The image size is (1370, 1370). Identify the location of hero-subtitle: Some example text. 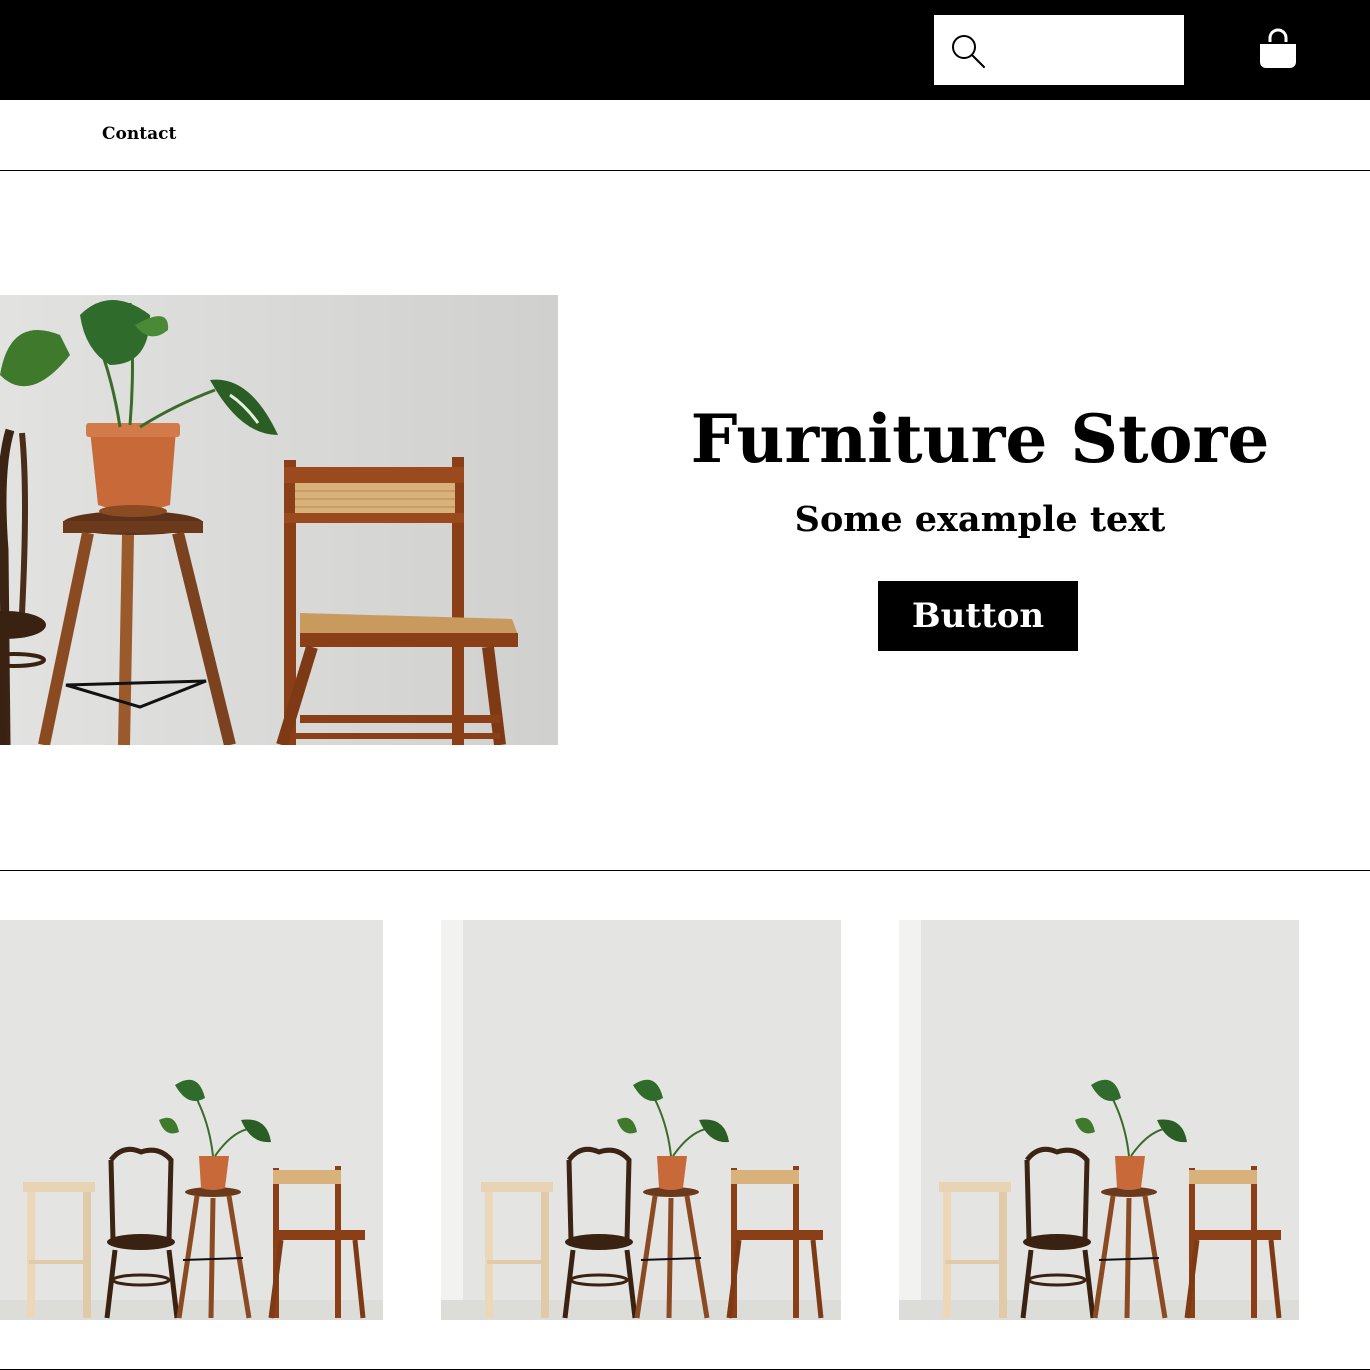
(980, 519).